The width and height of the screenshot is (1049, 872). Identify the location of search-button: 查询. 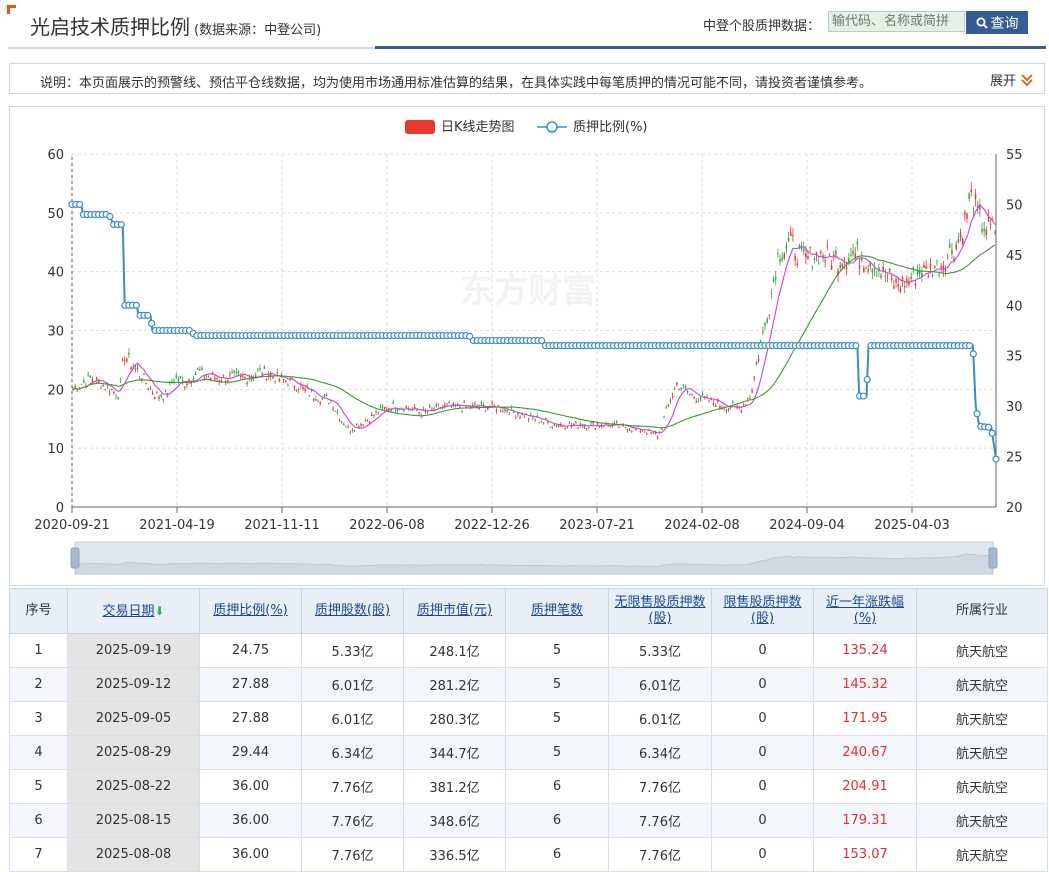
(997, 22).